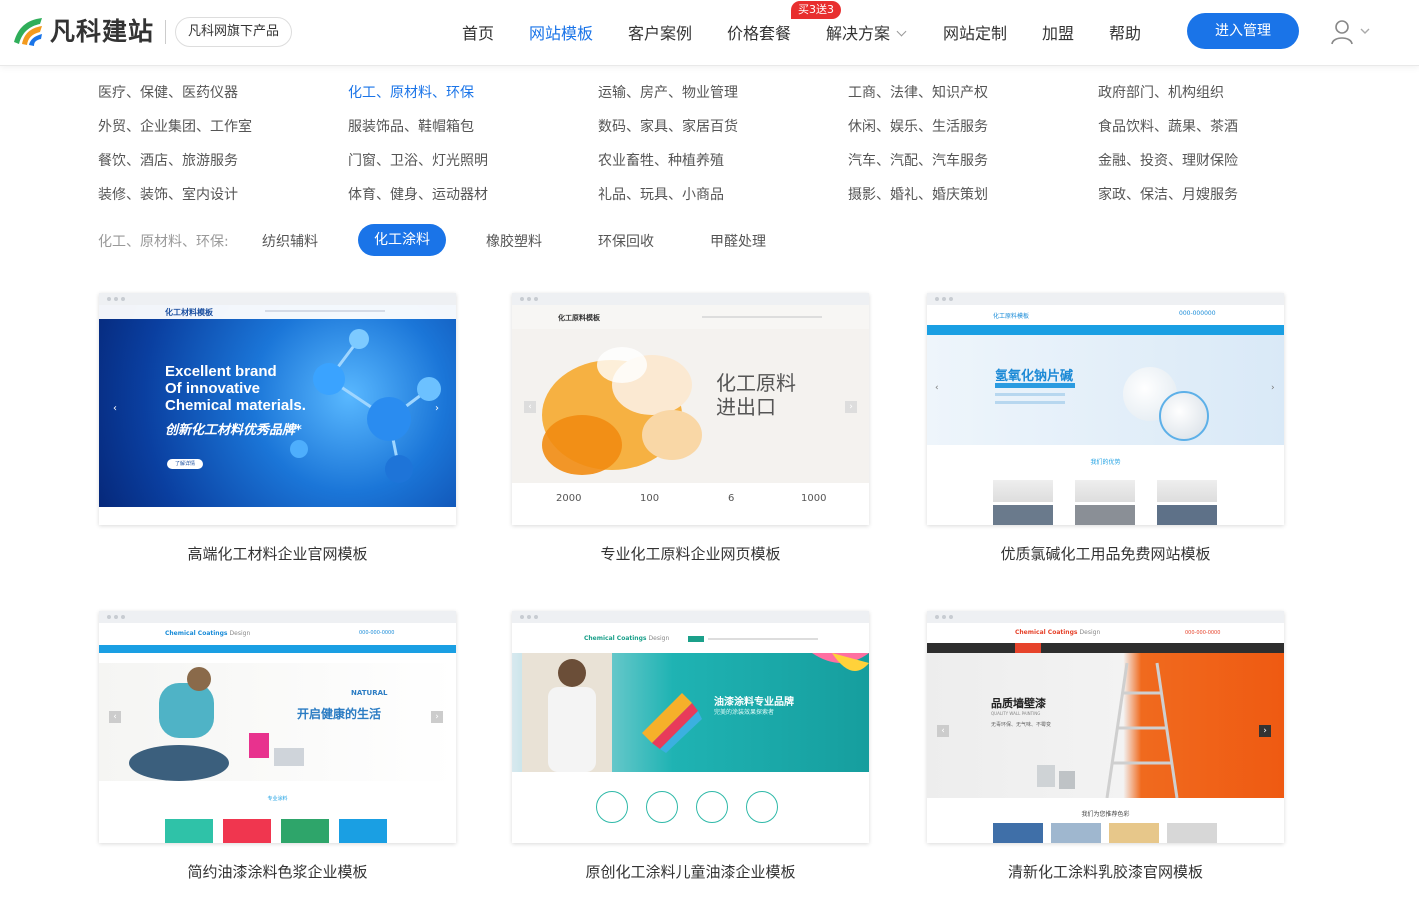 The width and height of the screenshot is (1419, 913). What do you see at coordinates (1168, 194) in the screenshot?
I see `category-link: 家政、保洁、月嫂服务` at bounding box center [1168, 194].